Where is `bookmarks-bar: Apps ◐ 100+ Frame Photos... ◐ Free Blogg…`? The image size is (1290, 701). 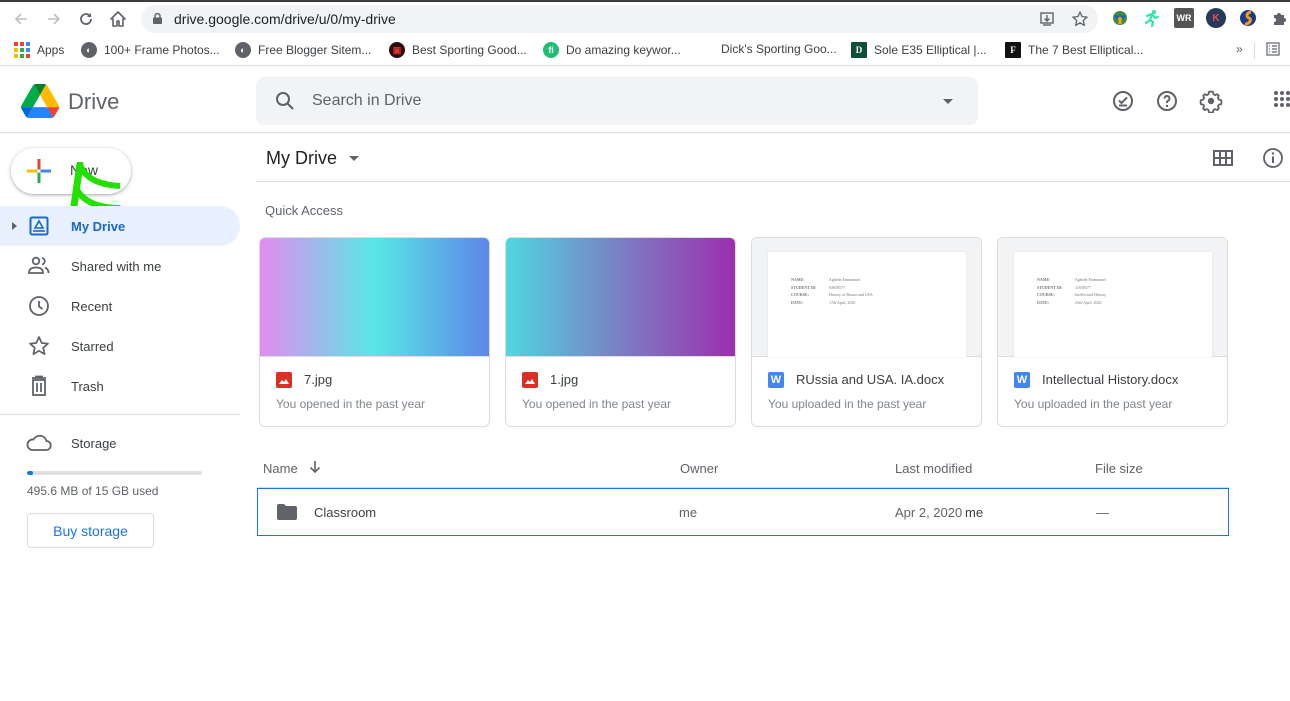
bookmarks-bar: Apps ◐ 100+ Frame Photos... ◐ Free Blogg… is located at coordinates (645, 51).